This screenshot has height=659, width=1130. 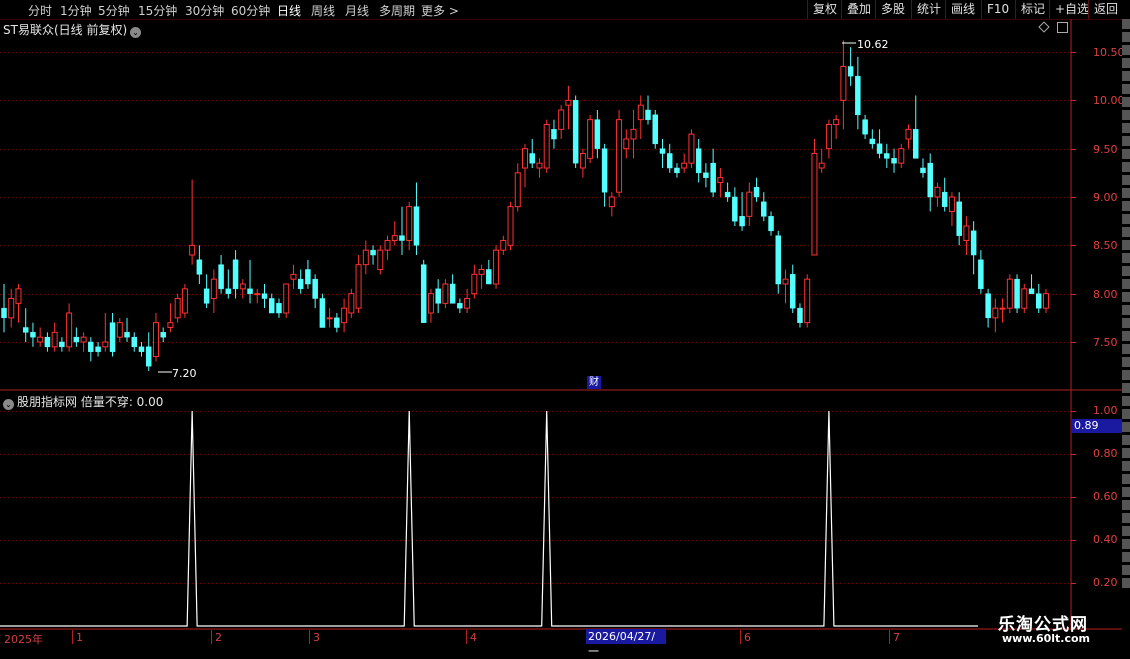 I want to click on period-monthly: 月线, so click(x=357, y=10).